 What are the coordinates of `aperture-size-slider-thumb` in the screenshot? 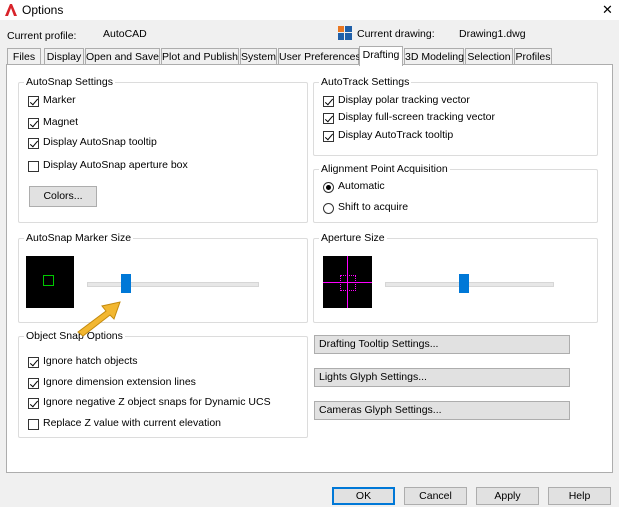 It's located at (464, 283).